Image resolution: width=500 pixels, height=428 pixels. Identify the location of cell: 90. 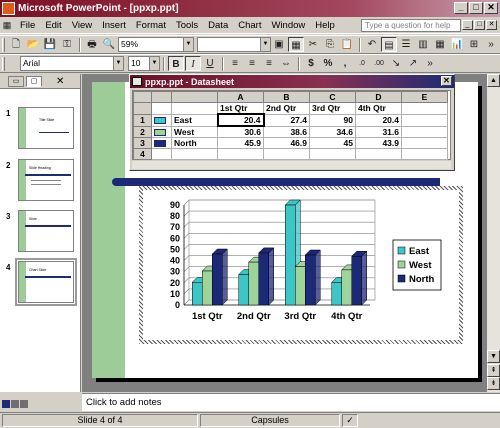
(332, 120).